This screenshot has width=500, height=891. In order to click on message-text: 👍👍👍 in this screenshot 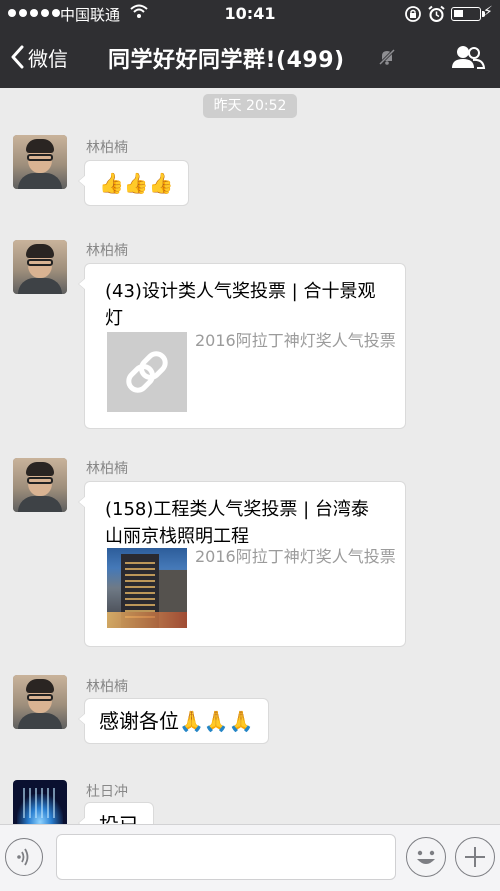, I will do `click(136, 183)`.